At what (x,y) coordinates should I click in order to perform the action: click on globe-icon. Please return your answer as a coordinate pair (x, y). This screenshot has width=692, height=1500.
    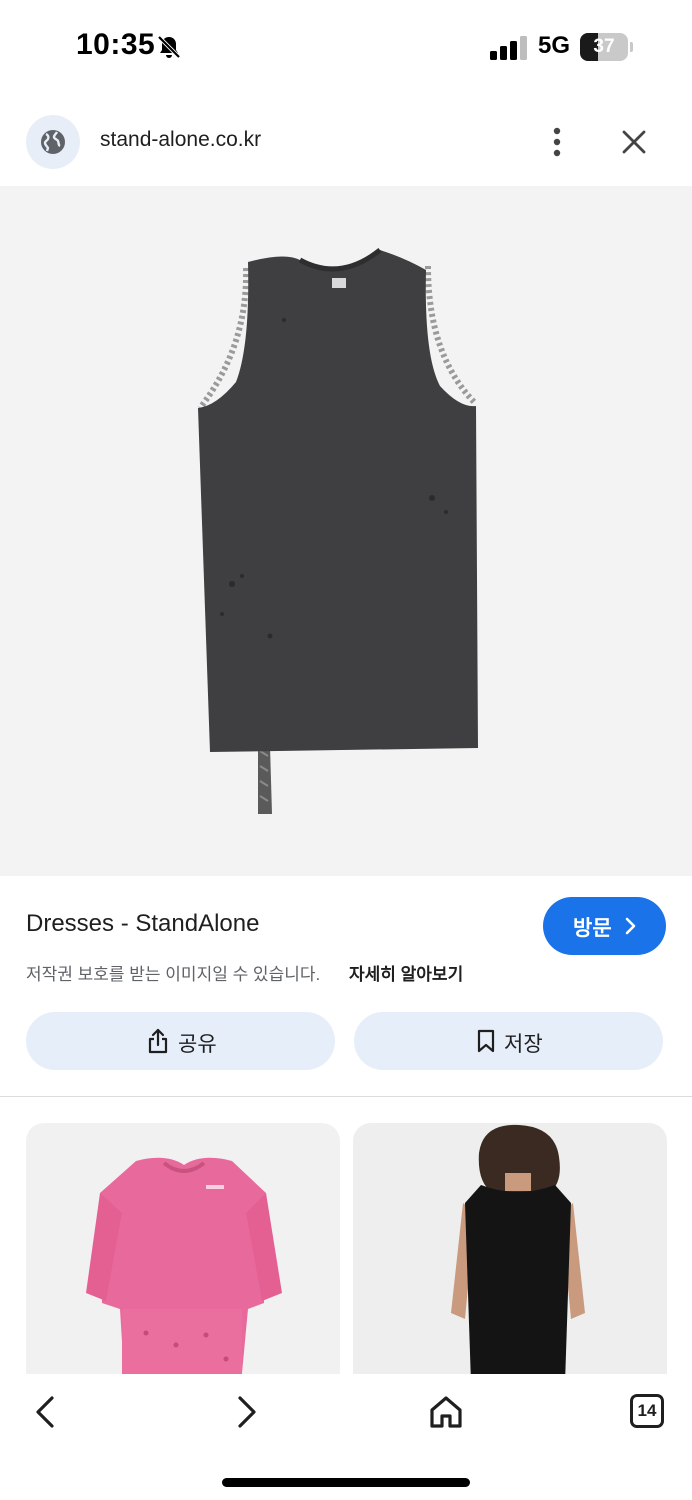
    Looking at the image, I should click on (53, 142).